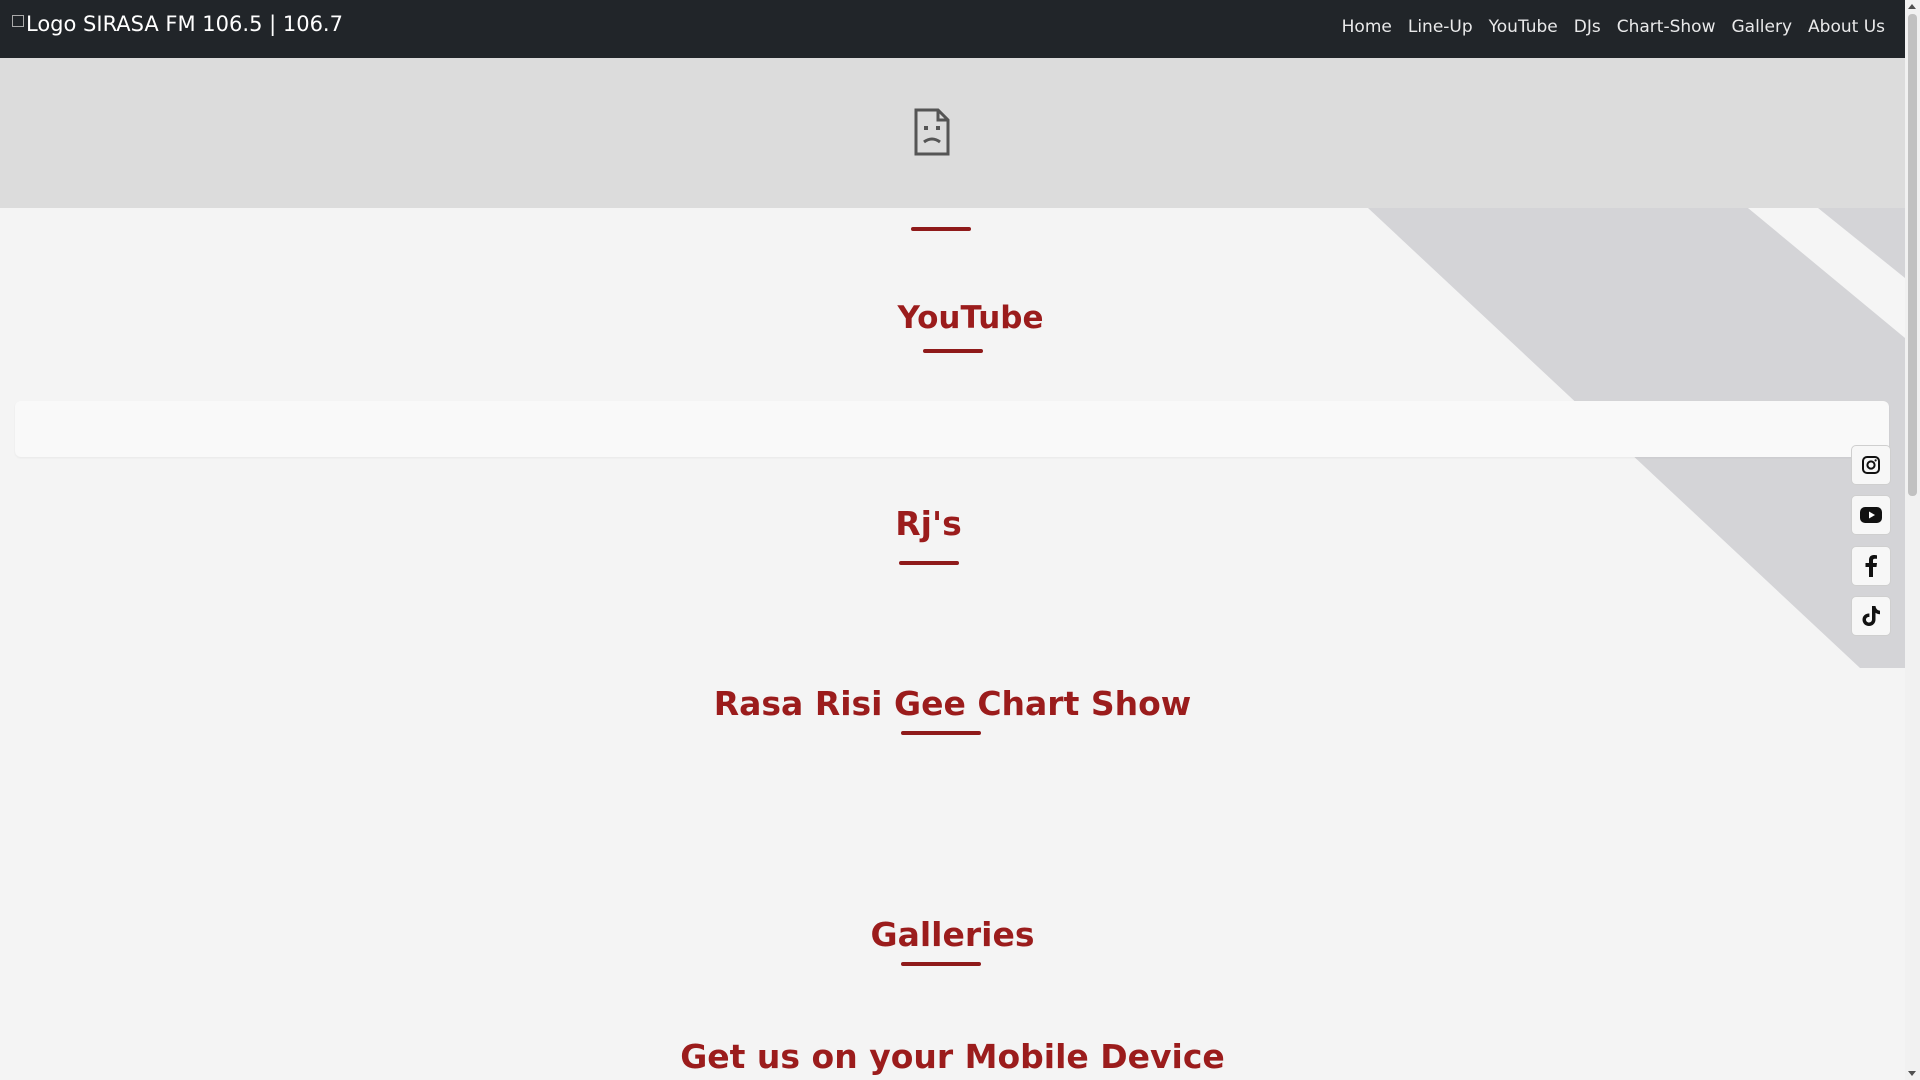  Describe the element at coordinates (1912, 1073) in the screenshot. I see `scroll-down-arrow-icon` at that location.